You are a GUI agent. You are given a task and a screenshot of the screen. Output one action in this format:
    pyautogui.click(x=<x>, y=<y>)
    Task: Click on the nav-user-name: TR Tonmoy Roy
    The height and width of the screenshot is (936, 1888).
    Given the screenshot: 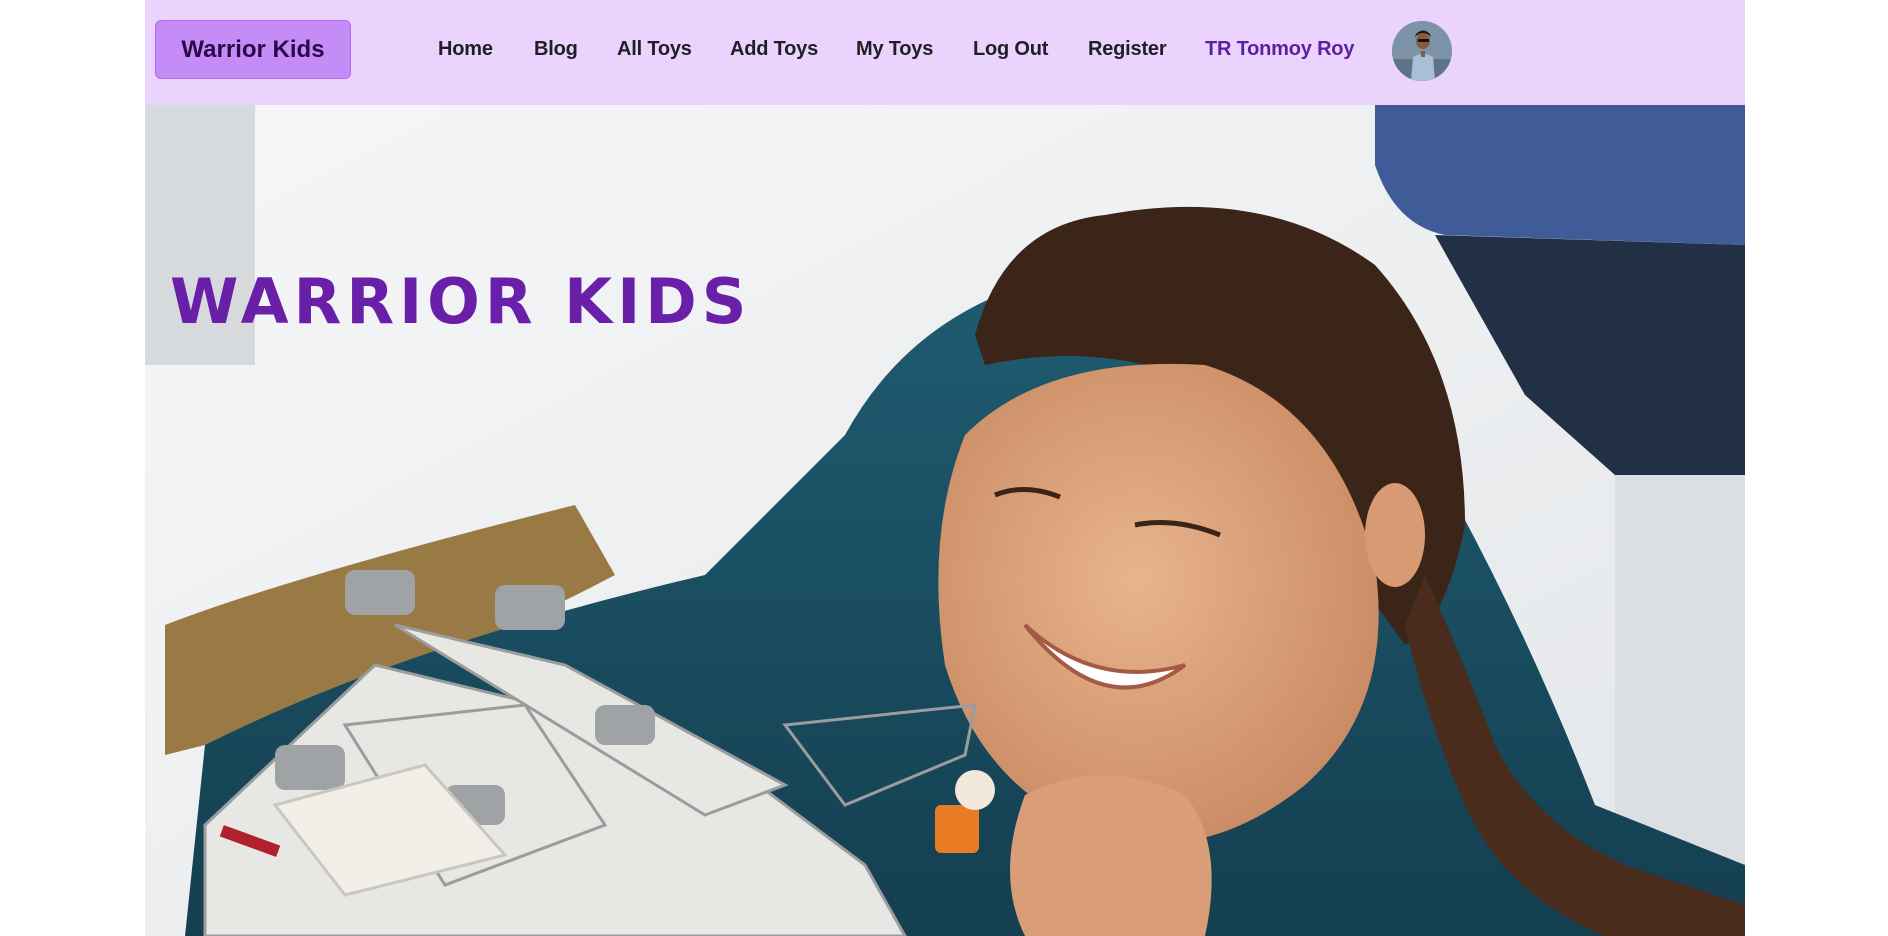 What is the action you would take?
    pyautogui.click(x=1279, y=49)
    